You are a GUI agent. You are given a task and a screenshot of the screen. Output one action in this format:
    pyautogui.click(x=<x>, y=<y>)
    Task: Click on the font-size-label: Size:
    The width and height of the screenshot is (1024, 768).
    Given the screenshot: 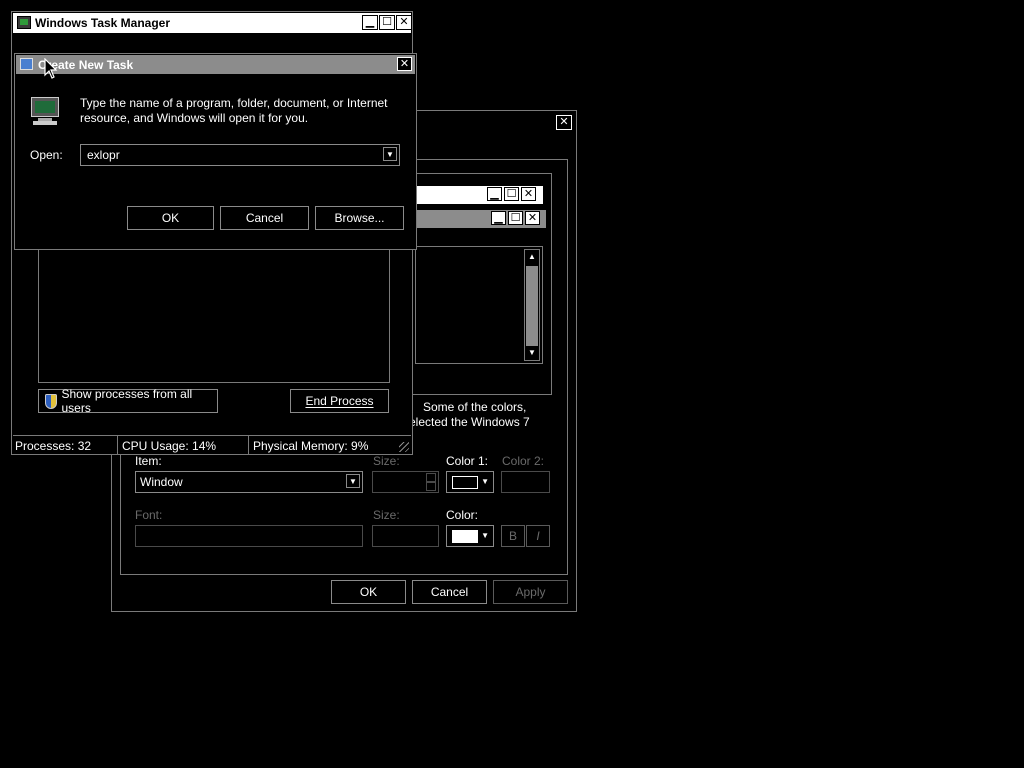 What is the action you would take?
    pyautogui.click(x=386, y=515)
    